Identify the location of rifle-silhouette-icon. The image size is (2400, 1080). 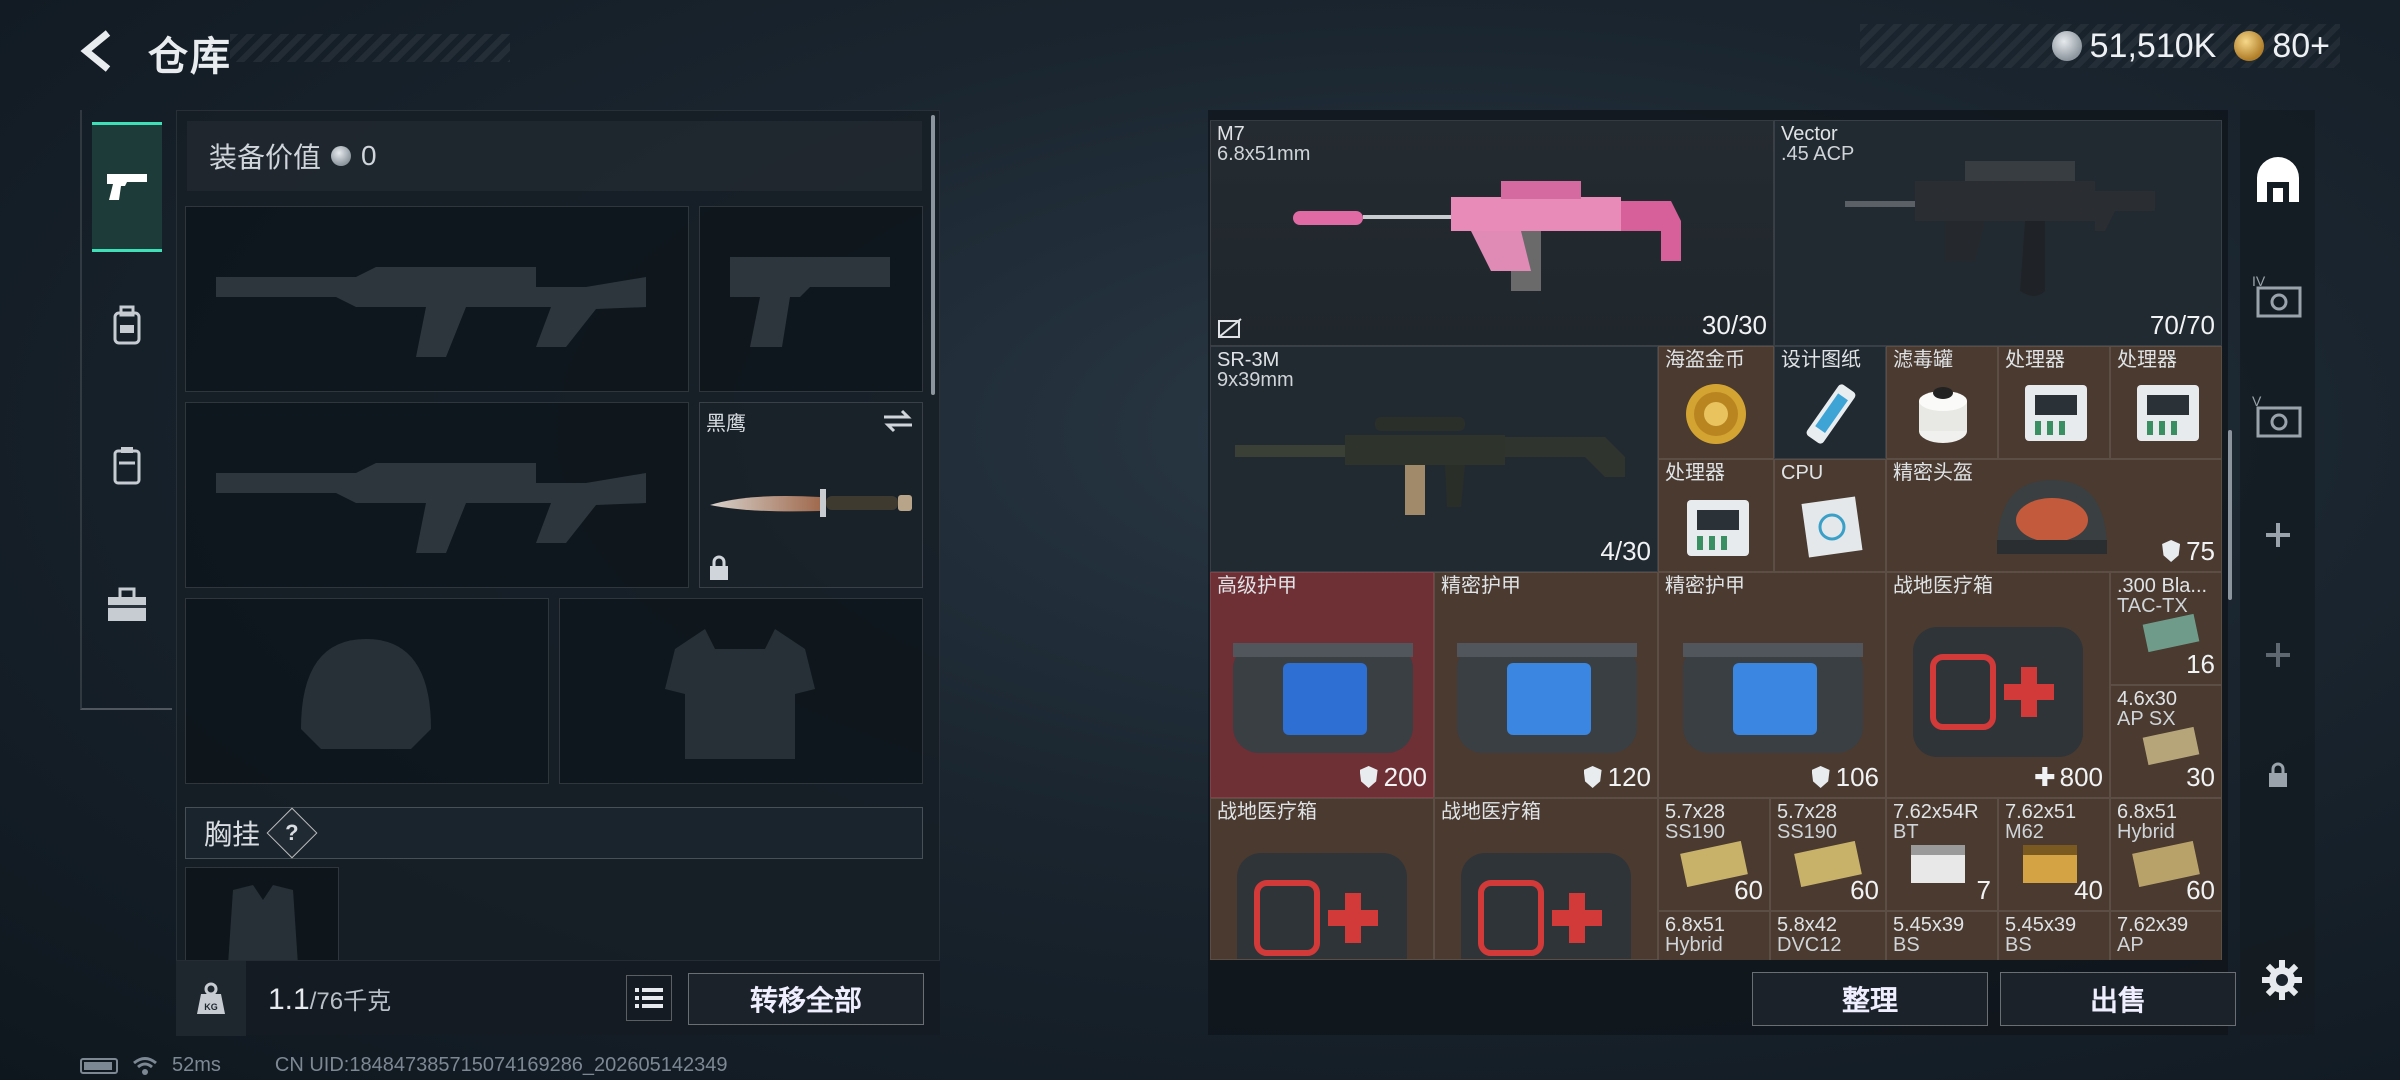
(431, 312).